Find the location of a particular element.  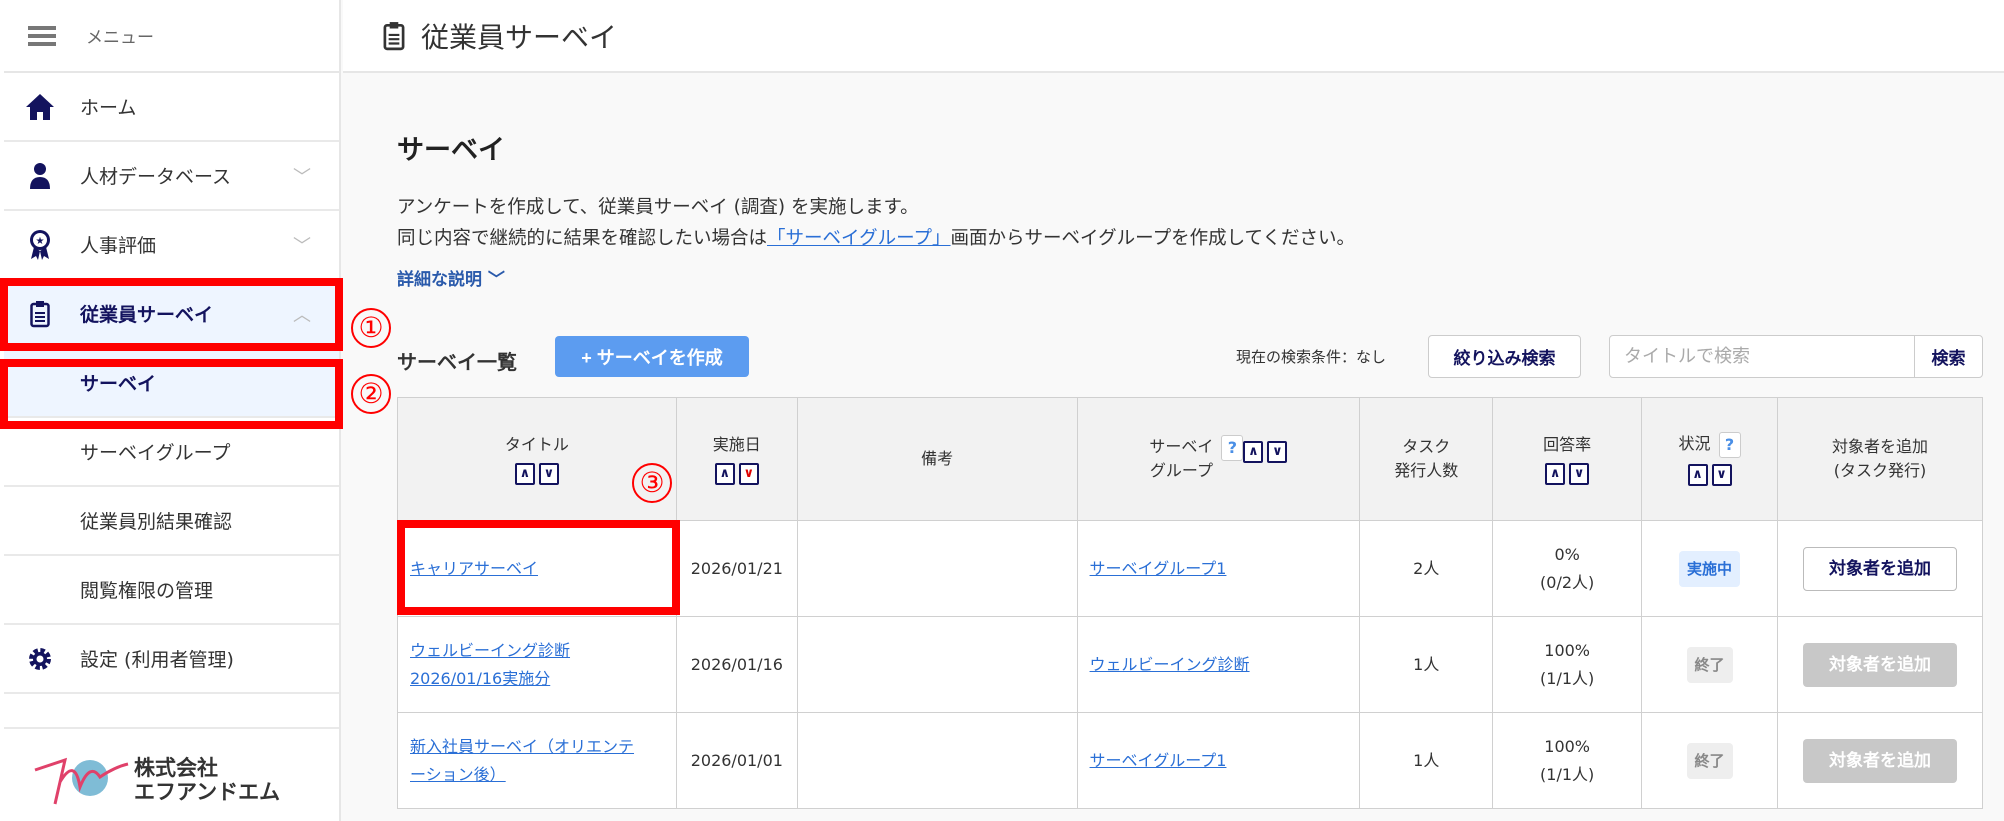

col-title: タイトル ∧ ∨ is located at coordinates (537, 459).